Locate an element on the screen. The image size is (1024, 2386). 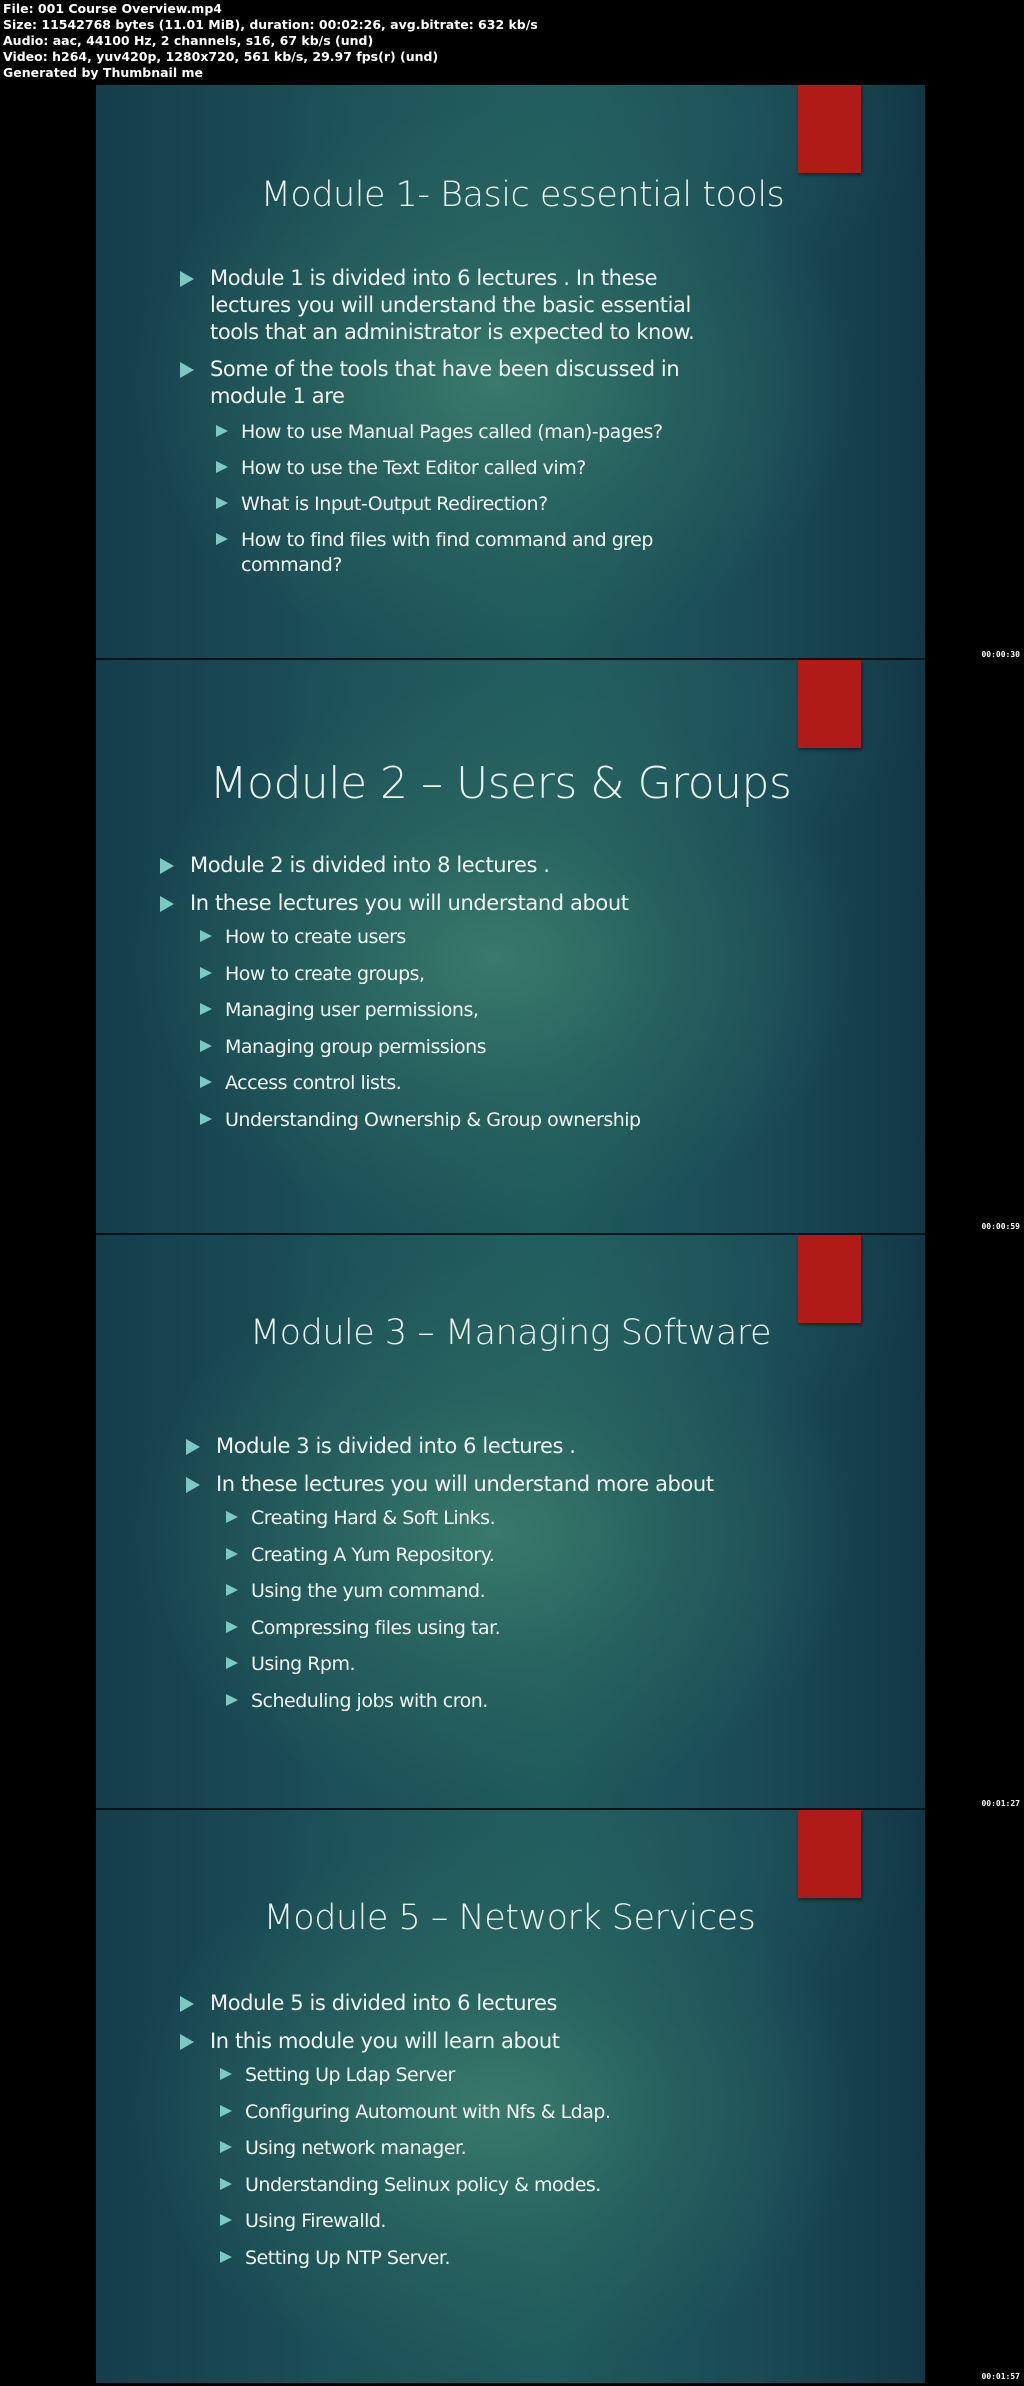
sub-bullet-item: How to use the Text Editor called vim? is located at coordinates (478, 468).